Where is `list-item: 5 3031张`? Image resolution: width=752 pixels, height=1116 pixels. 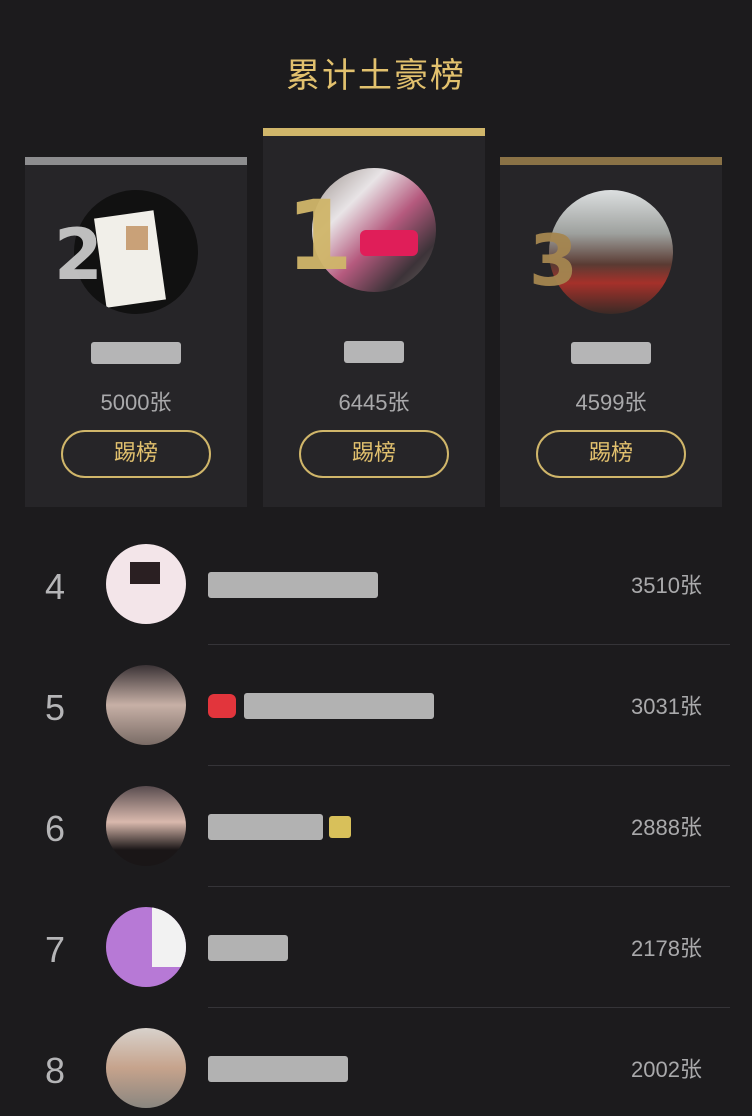 list-item: 5 3031张 is located at coordinates (376, 705).